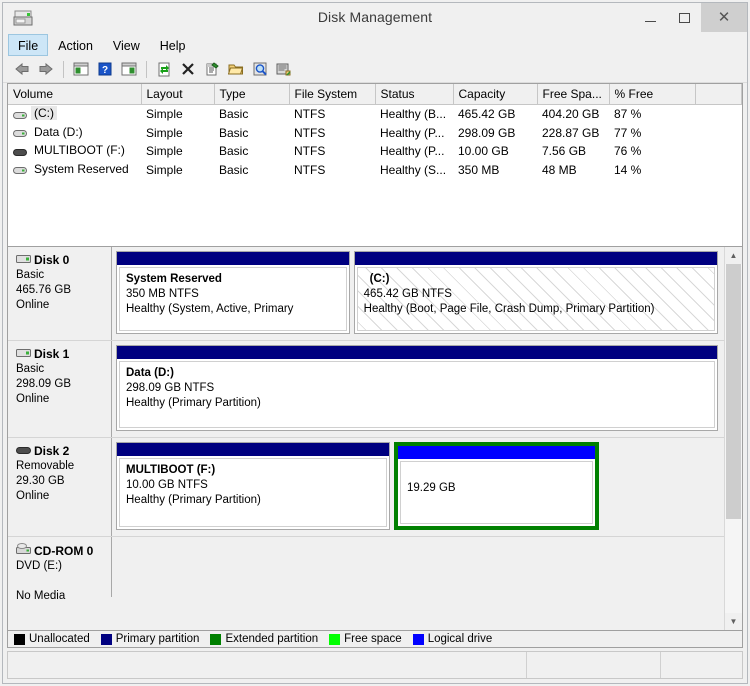 The width and height of the screenshot is (750, 686). Describe the element at coordinates (164, 132) in the screenshot. I see `cell-layout: Simple` at that location.